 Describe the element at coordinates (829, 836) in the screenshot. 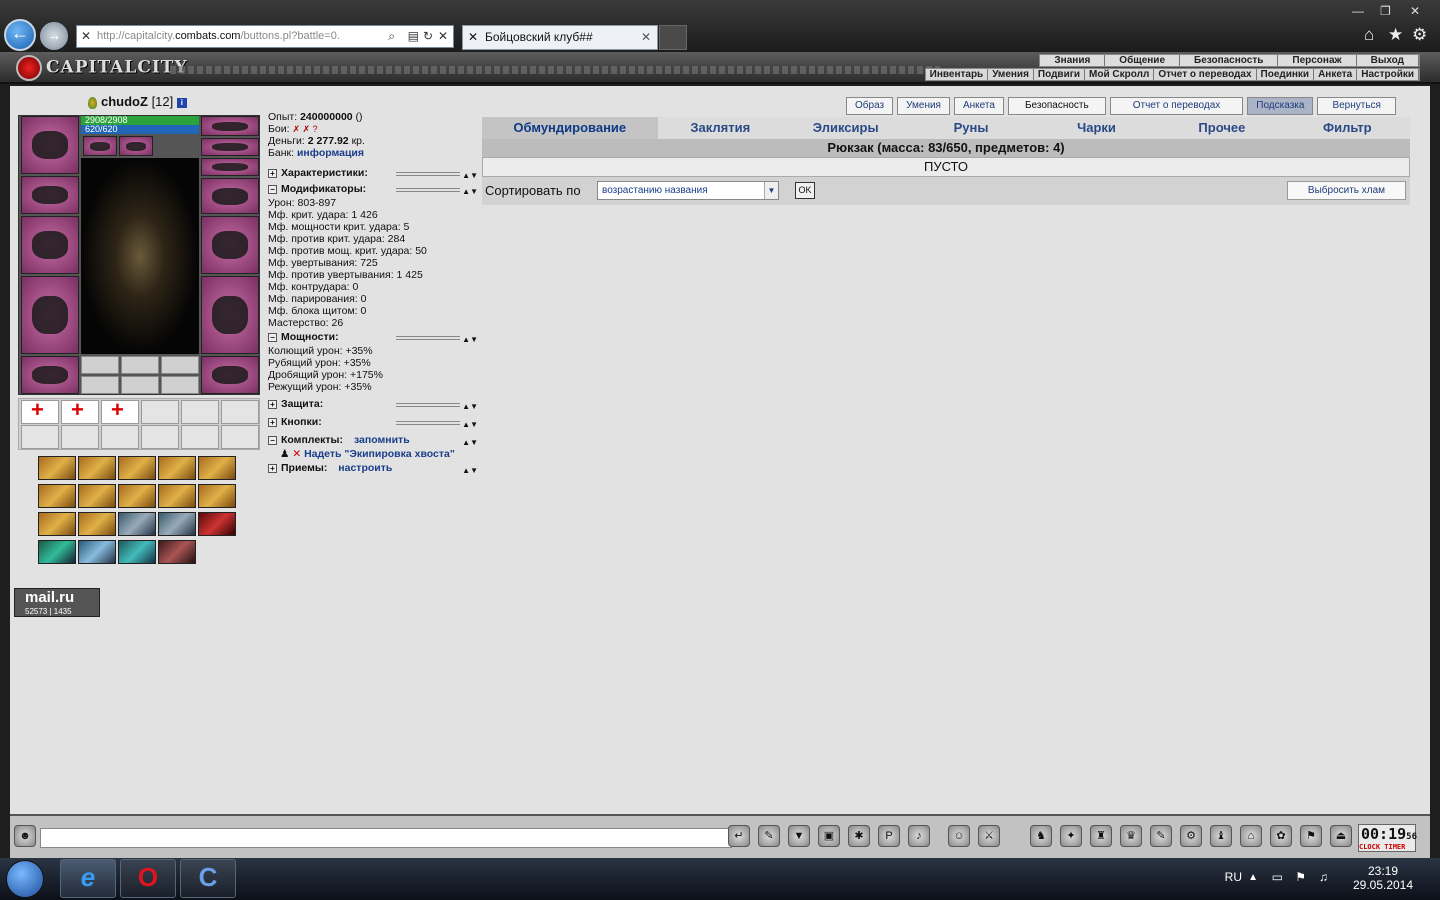

I see `save-icon: ▣` at that location.